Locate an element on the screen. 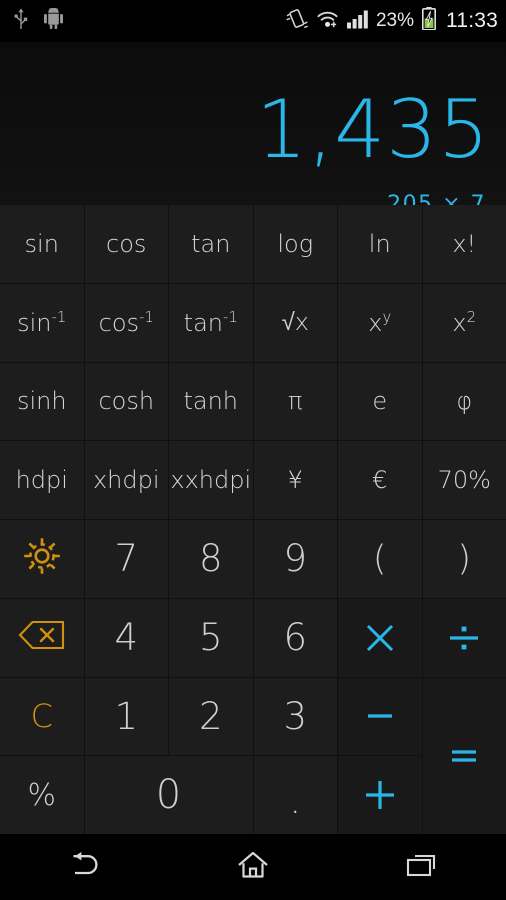 This screenshot has height=900, width=506. key-three: 3 is located at coordinates (295, 716).